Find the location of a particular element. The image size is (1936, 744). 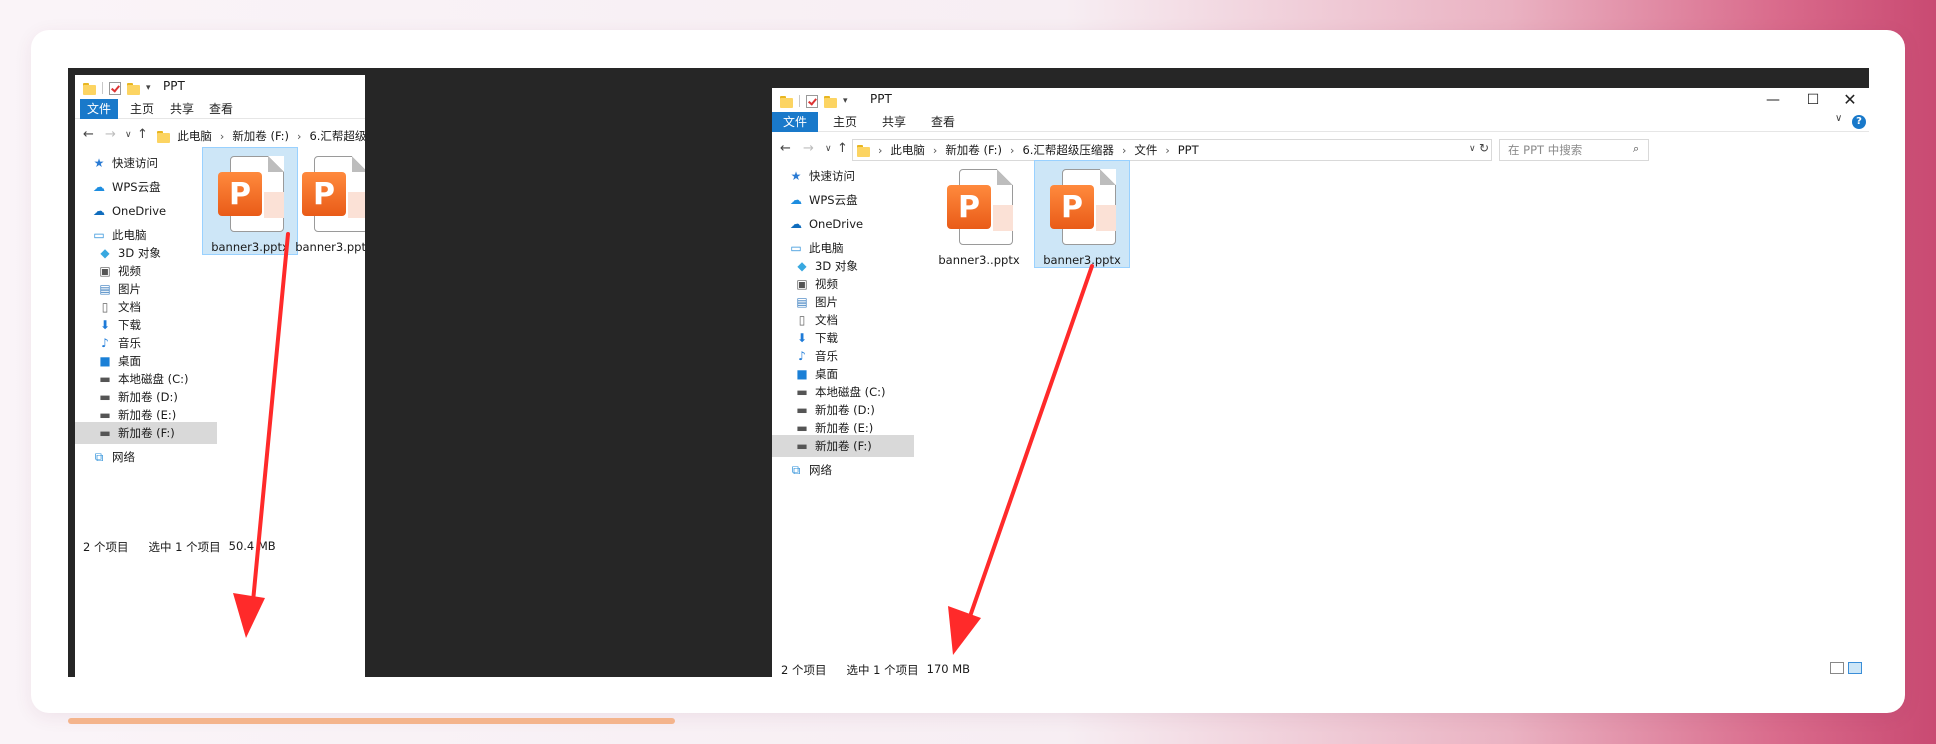

address-dropdown-icon: ∨ is located at coordinates (1472, 149).